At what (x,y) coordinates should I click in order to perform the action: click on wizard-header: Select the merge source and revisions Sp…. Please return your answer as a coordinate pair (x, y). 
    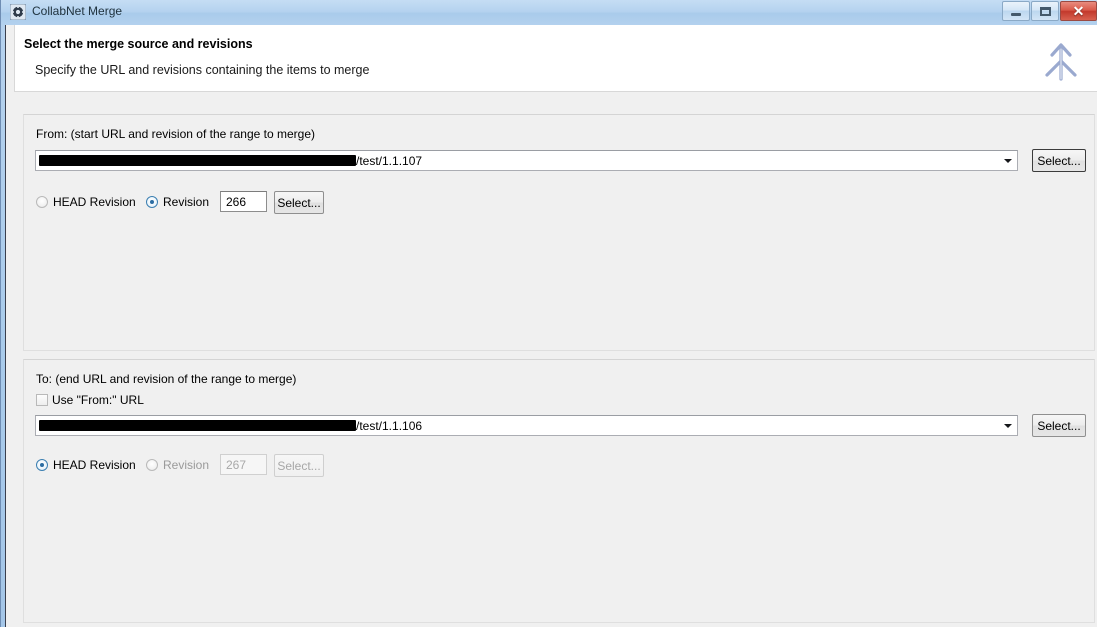
    Looking at the image, I should click on (555, 58).